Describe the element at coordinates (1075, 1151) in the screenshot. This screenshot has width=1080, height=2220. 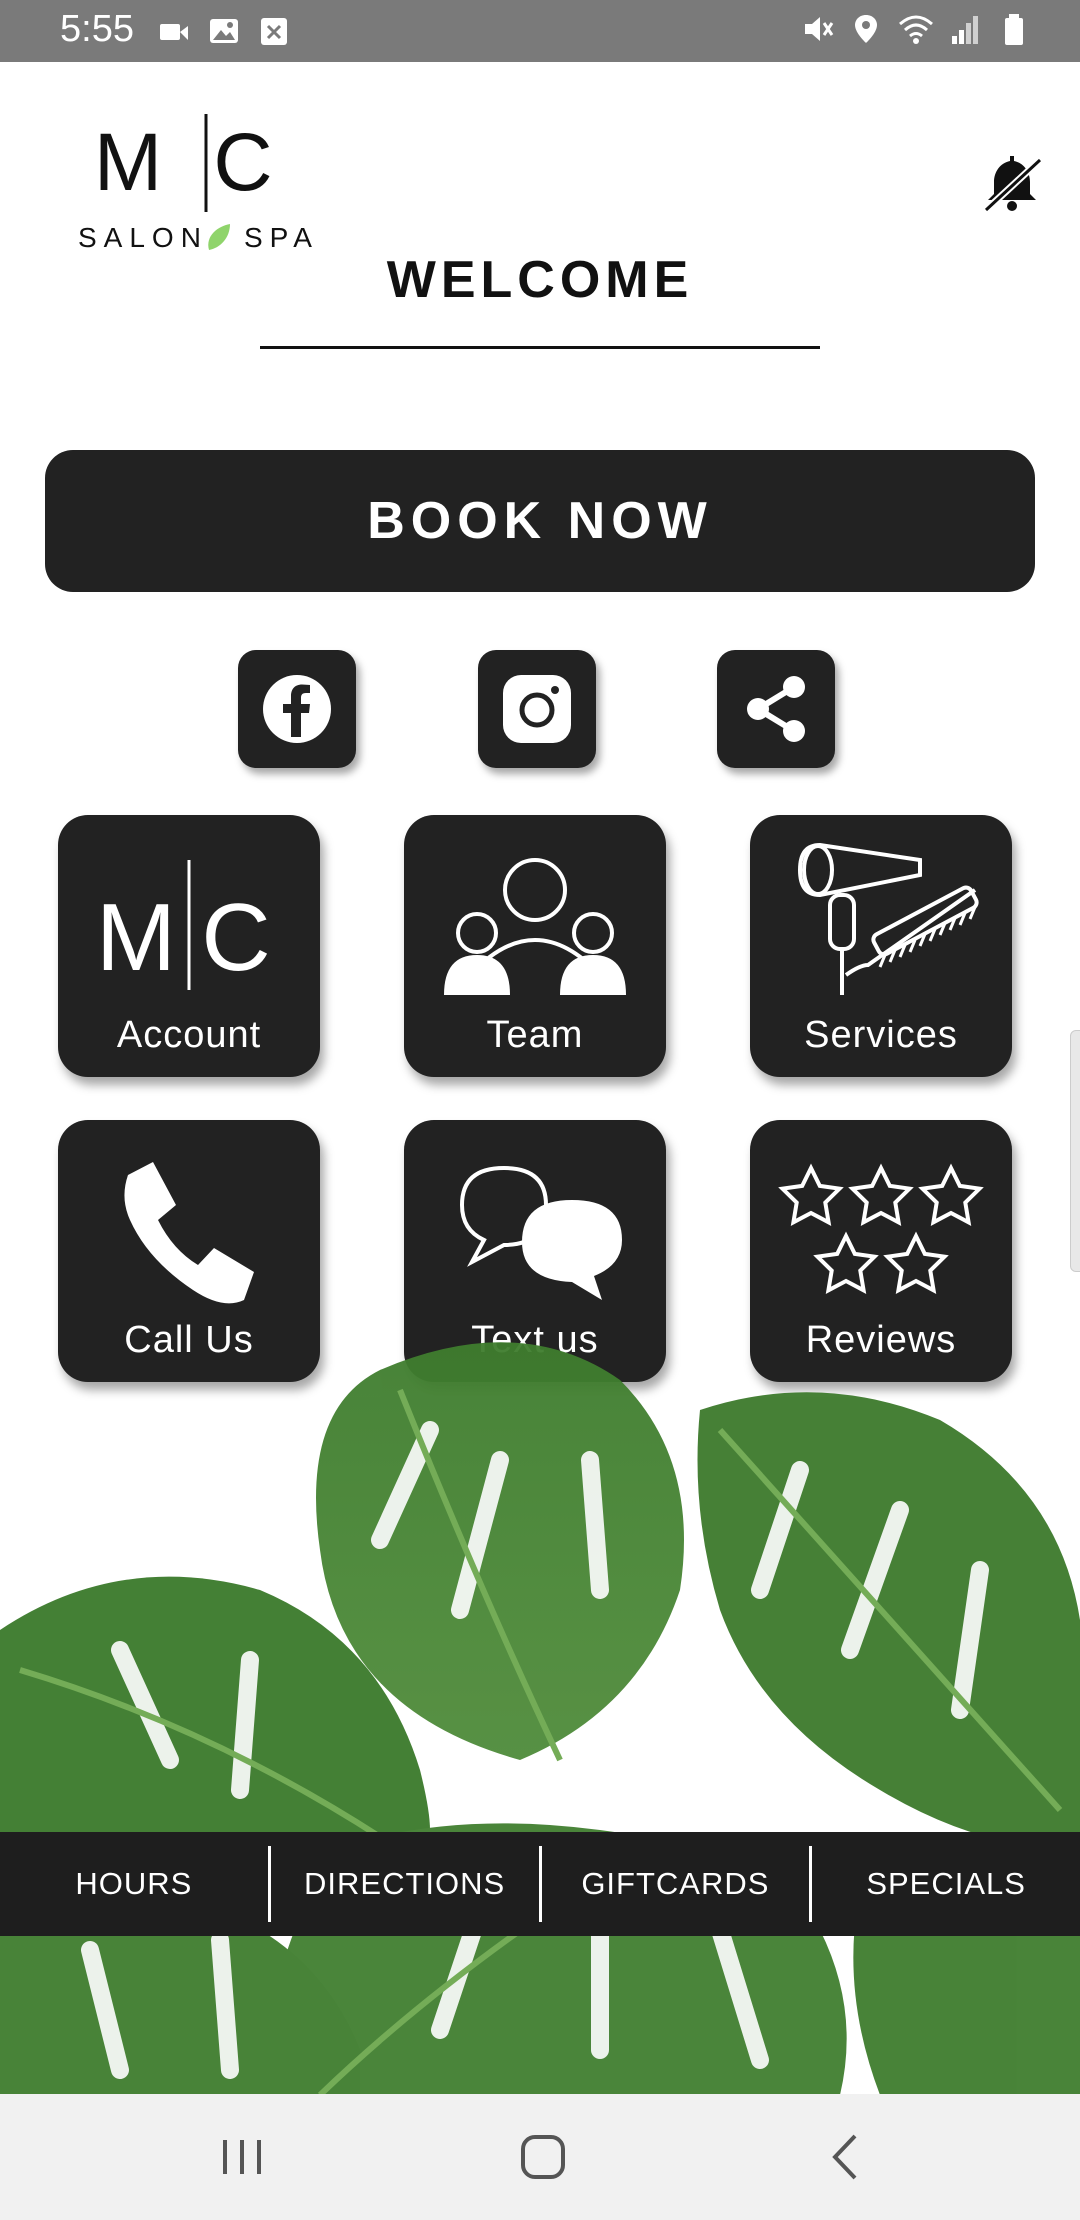
I see `edge-panel-handle` at that location.